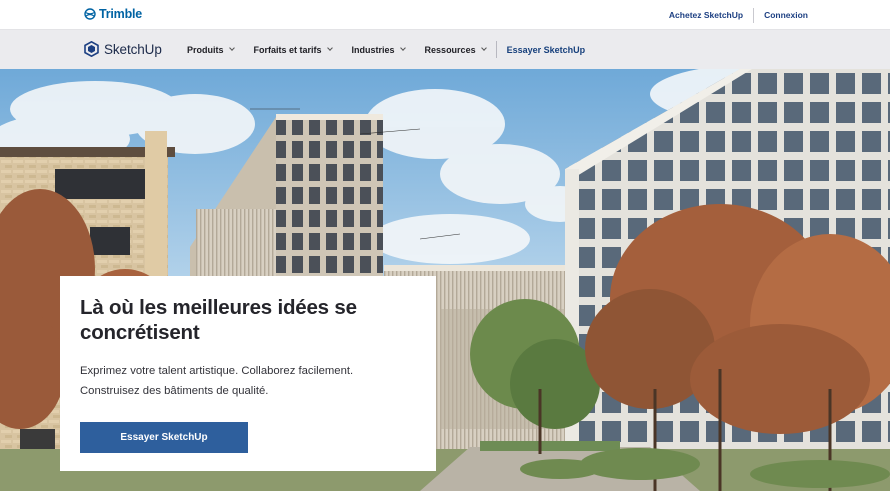 This screenshot has height=491, width=890. Describe the element at coordinates (133, 49) in the screenshot. I see `sketchup-logo-text: SketchUp` at that location.